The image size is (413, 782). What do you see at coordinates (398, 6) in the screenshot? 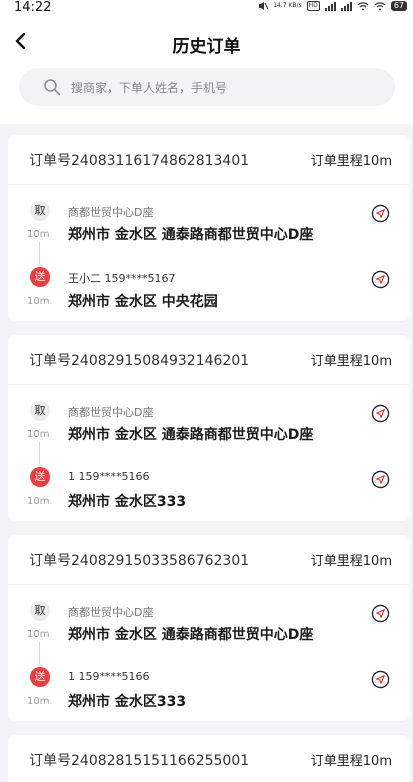
I see `battery-icon: 67` at bounding box center [398, 6].